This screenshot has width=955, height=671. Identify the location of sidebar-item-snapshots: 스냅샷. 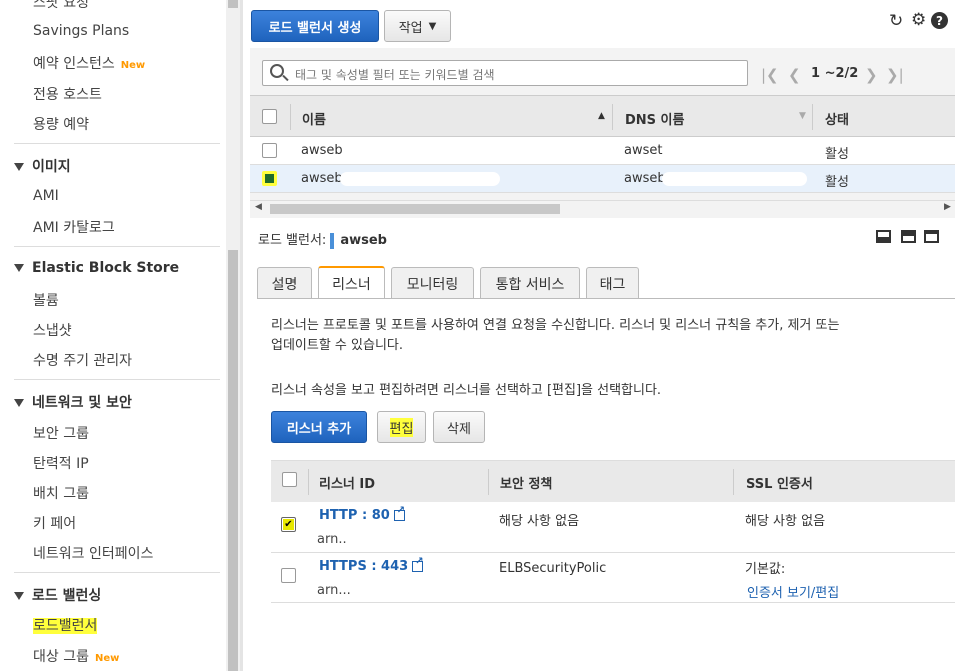
(52, 330).